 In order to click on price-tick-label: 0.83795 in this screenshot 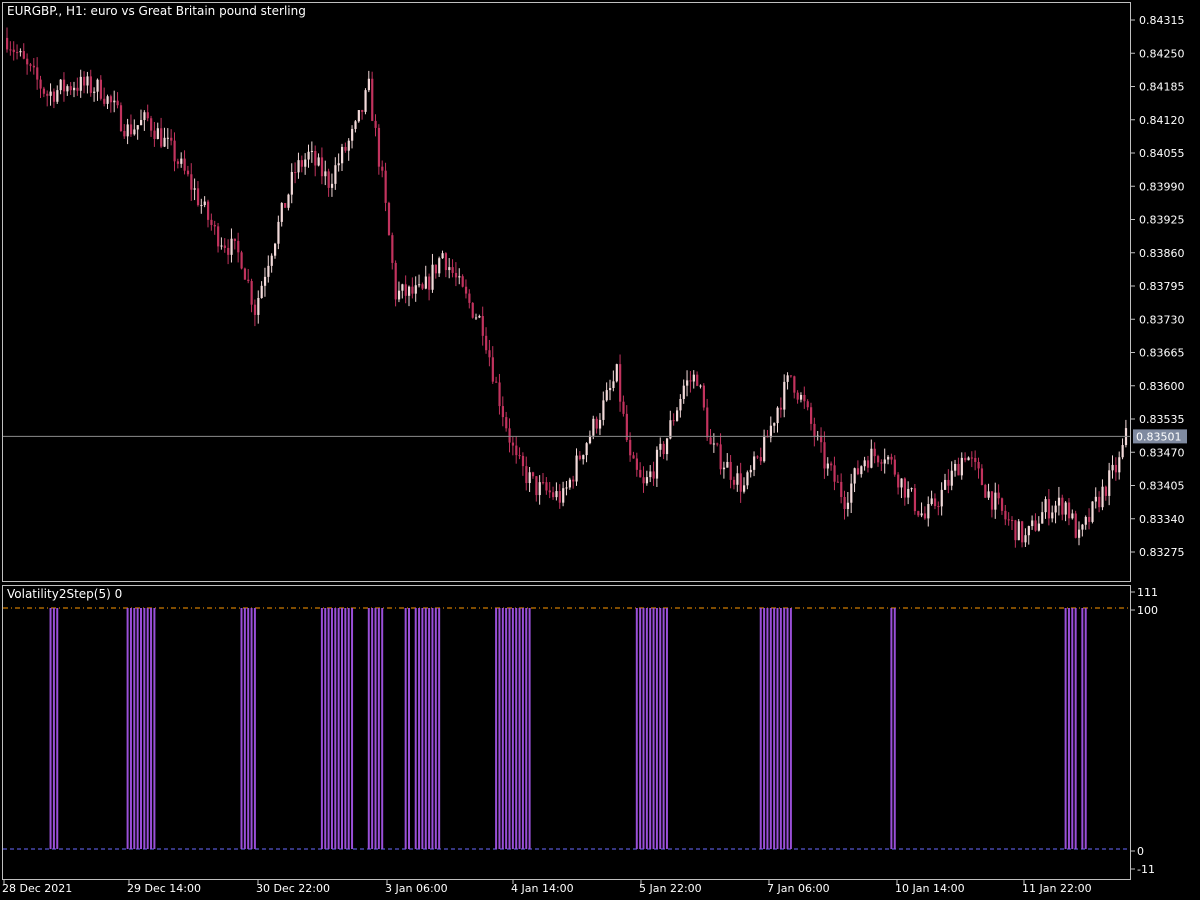, I will do `click(1162, 286)`.